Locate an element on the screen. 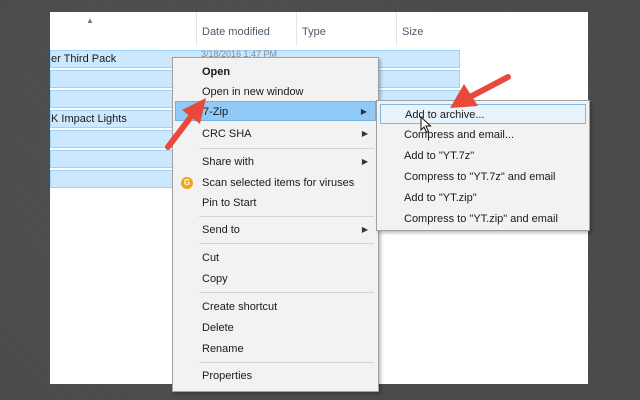 The height and width of the screenshot is (400, 640). antivirus-icon: G is located at coordinates (187, 183).